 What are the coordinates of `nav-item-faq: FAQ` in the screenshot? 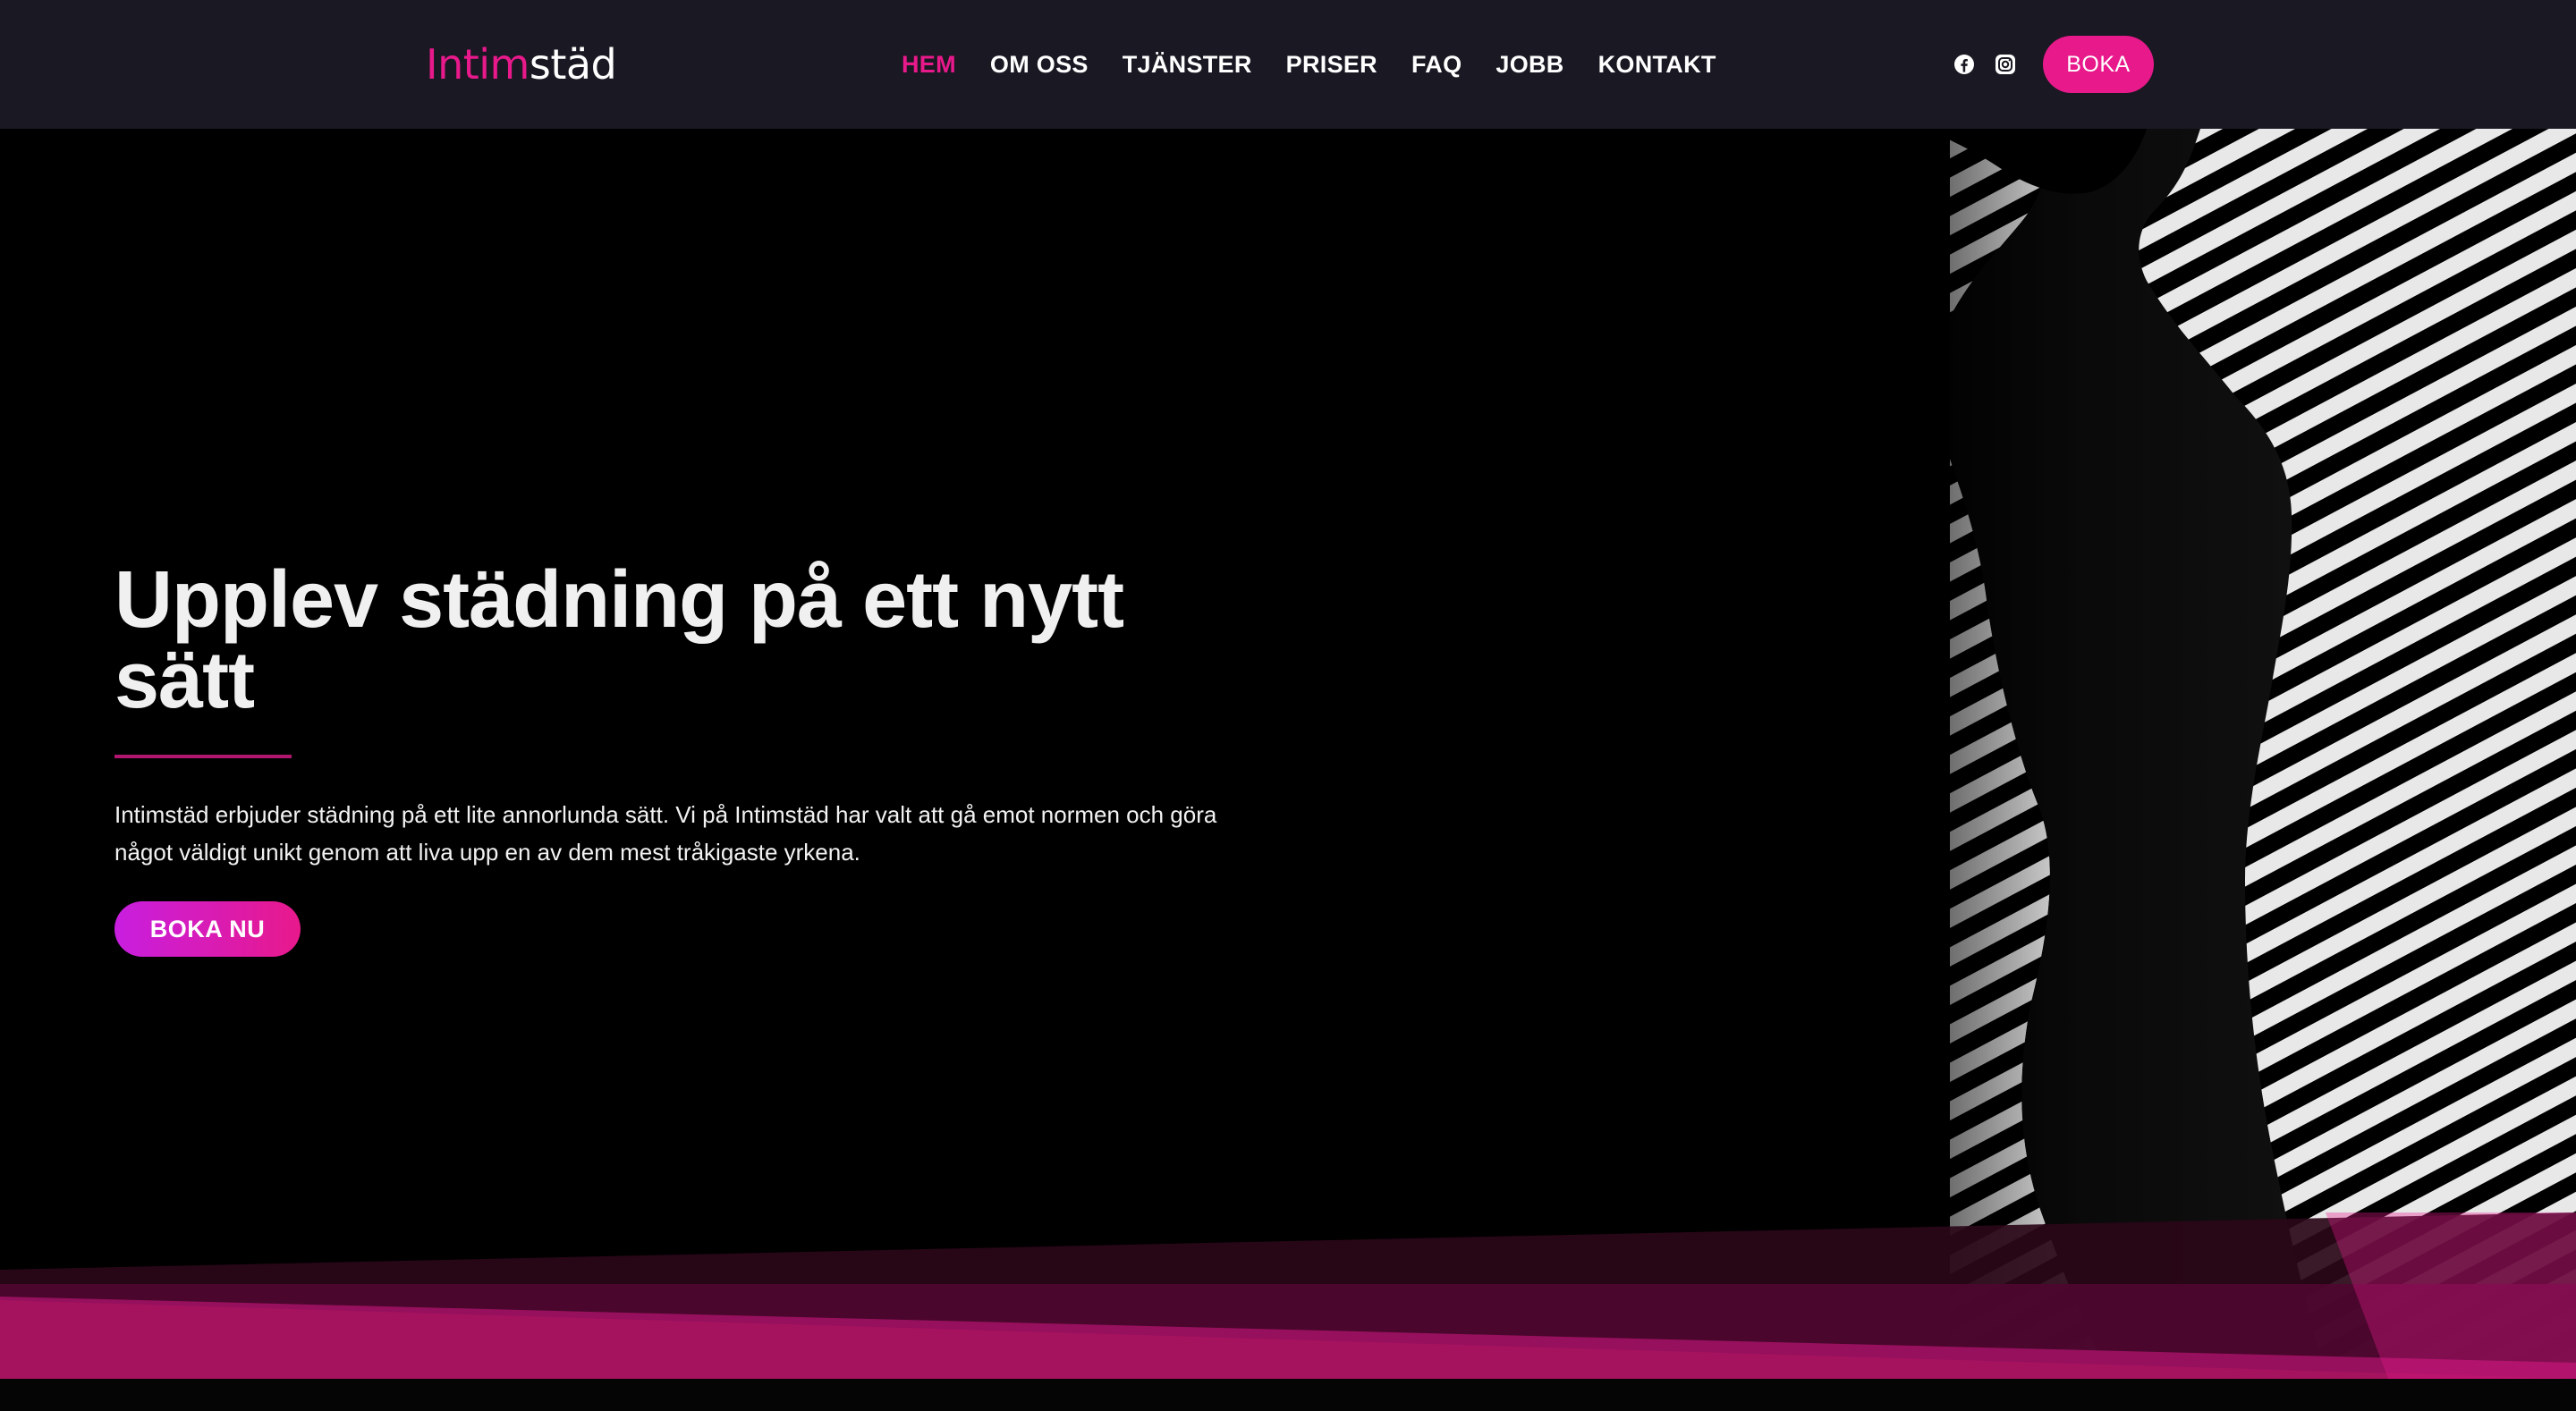 It's located at (1436, 65).